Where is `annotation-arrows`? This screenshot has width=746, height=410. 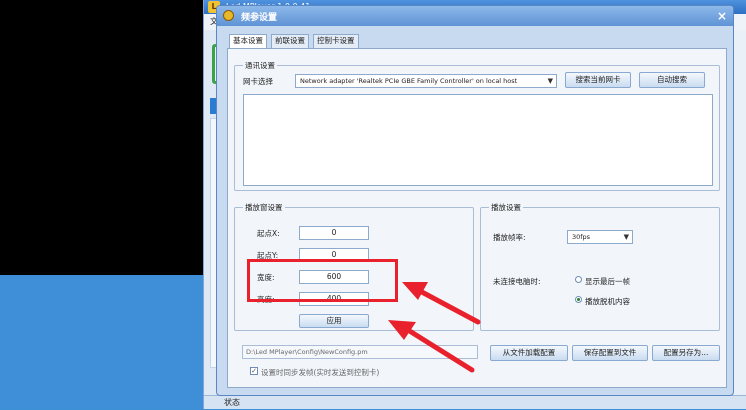
annotation-arrows is located at coordinates (434, 327).